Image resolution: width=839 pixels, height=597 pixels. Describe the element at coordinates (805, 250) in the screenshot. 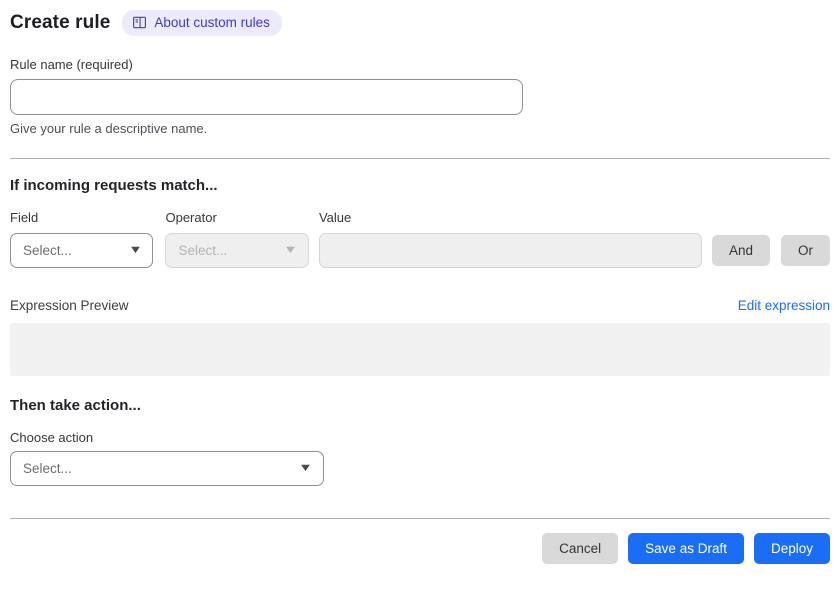

I see `or-button: Or` at that location.